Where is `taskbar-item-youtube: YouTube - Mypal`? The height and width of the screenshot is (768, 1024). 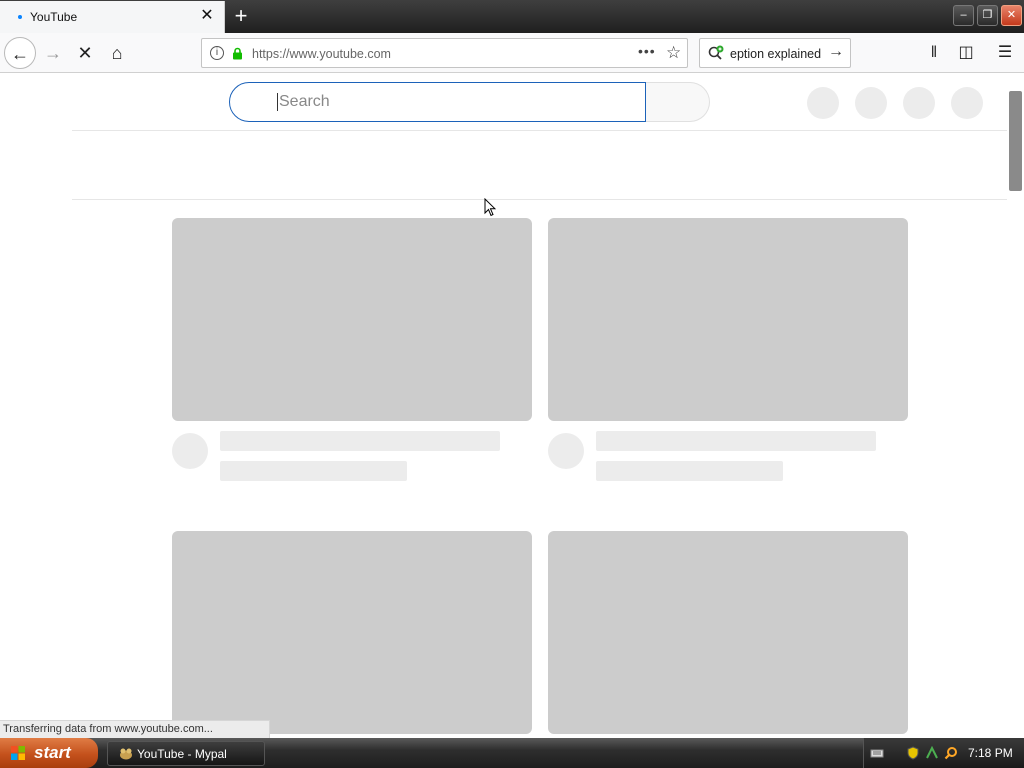 taskbar-item-youtube: YouTube - Mypal is located at coordinates (186, 753).